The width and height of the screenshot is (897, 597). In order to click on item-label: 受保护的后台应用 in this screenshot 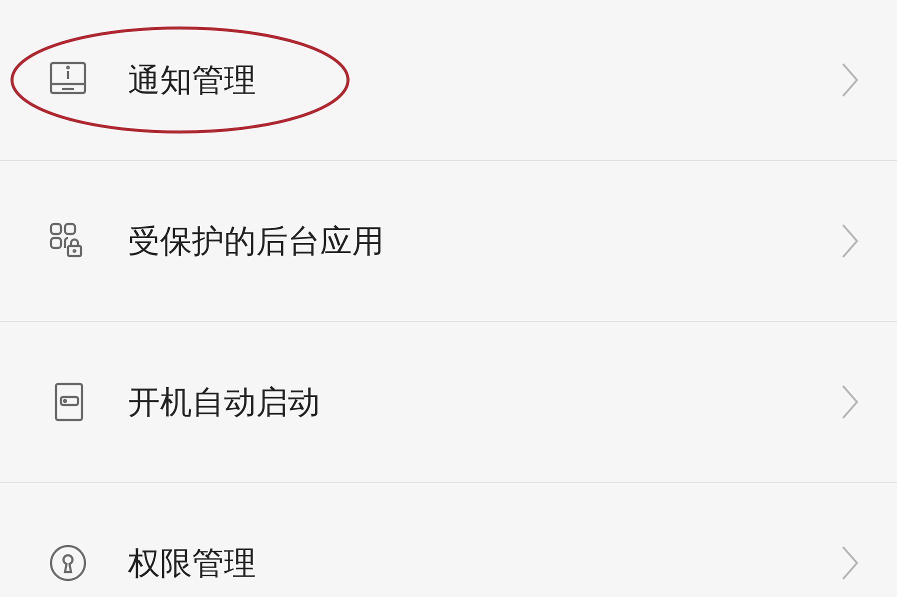, I will do `click(256, 241)`.